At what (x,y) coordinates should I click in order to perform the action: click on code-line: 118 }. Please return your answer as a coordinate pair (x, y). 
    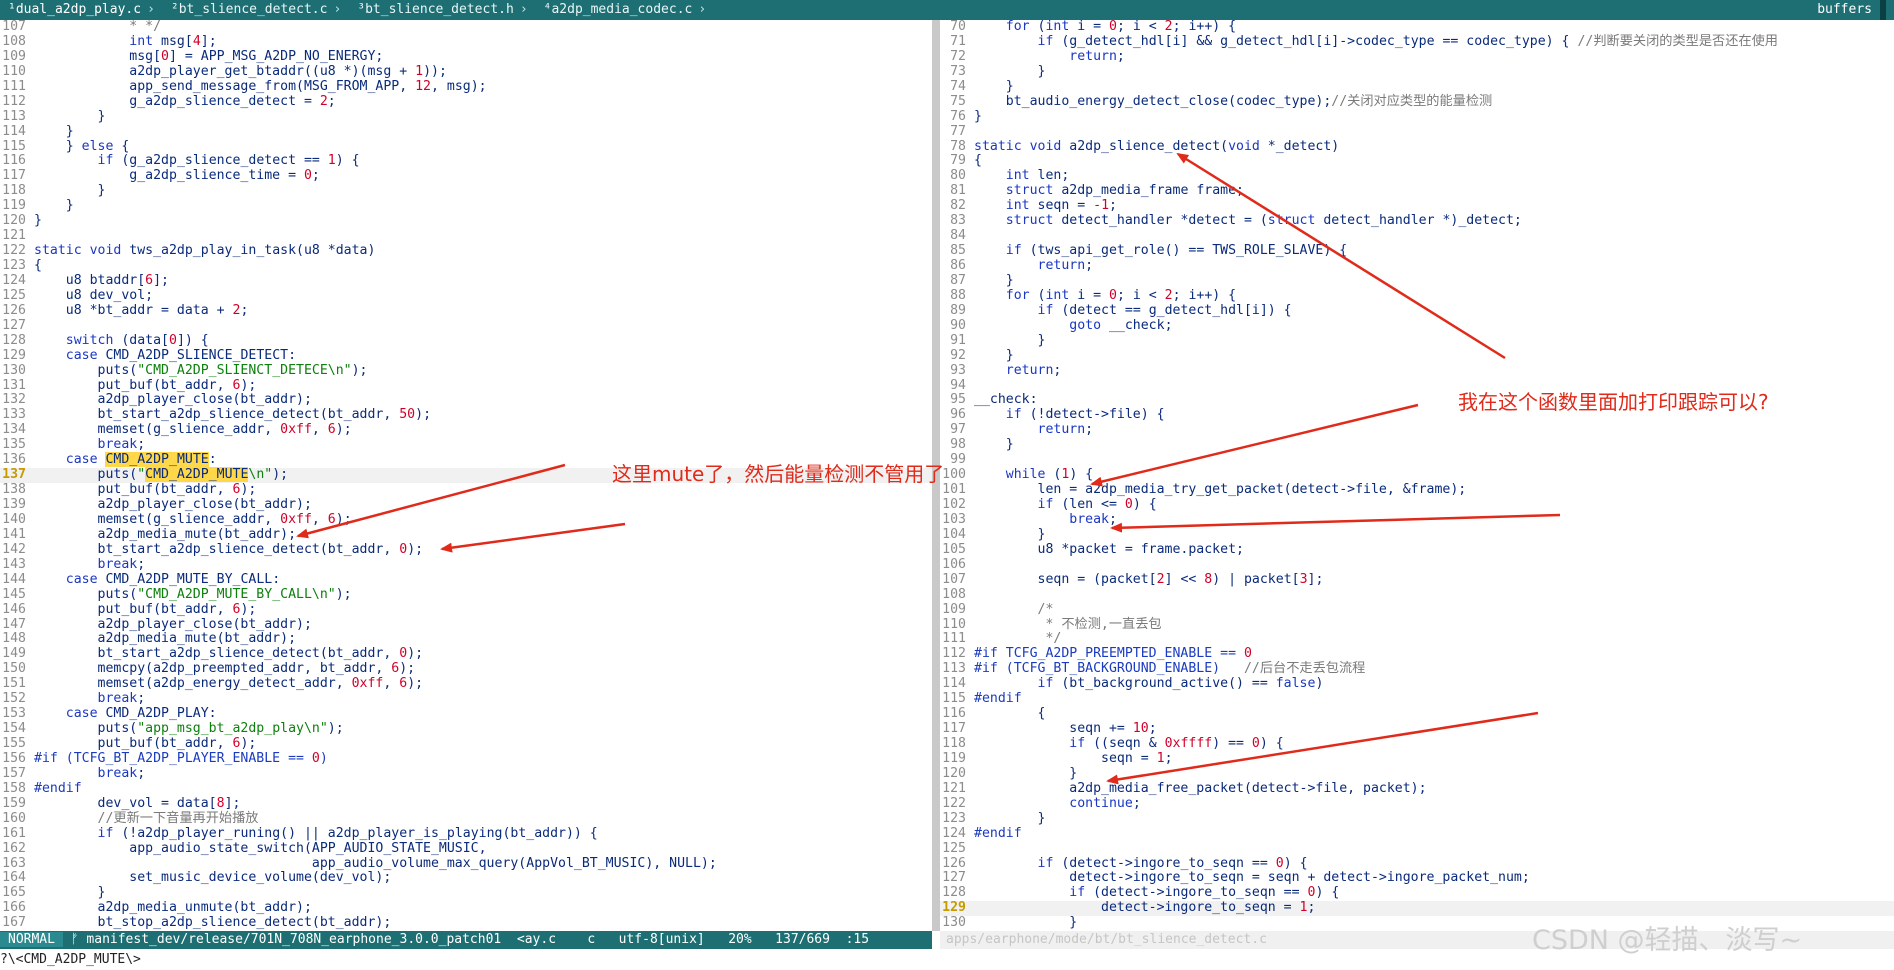
    Looking at the image, I should click on (466, 191).